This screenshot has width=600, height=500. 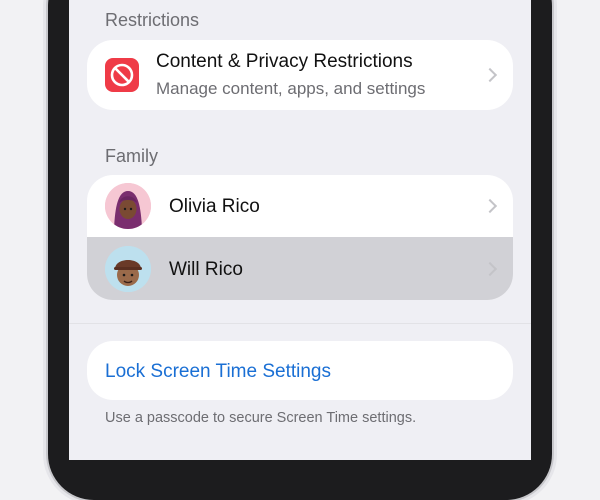 What do you see at coordinates (300, 268) in the screenshot?
I see `family-member-row-will: Will Rico` at bounding box center [300, 268].